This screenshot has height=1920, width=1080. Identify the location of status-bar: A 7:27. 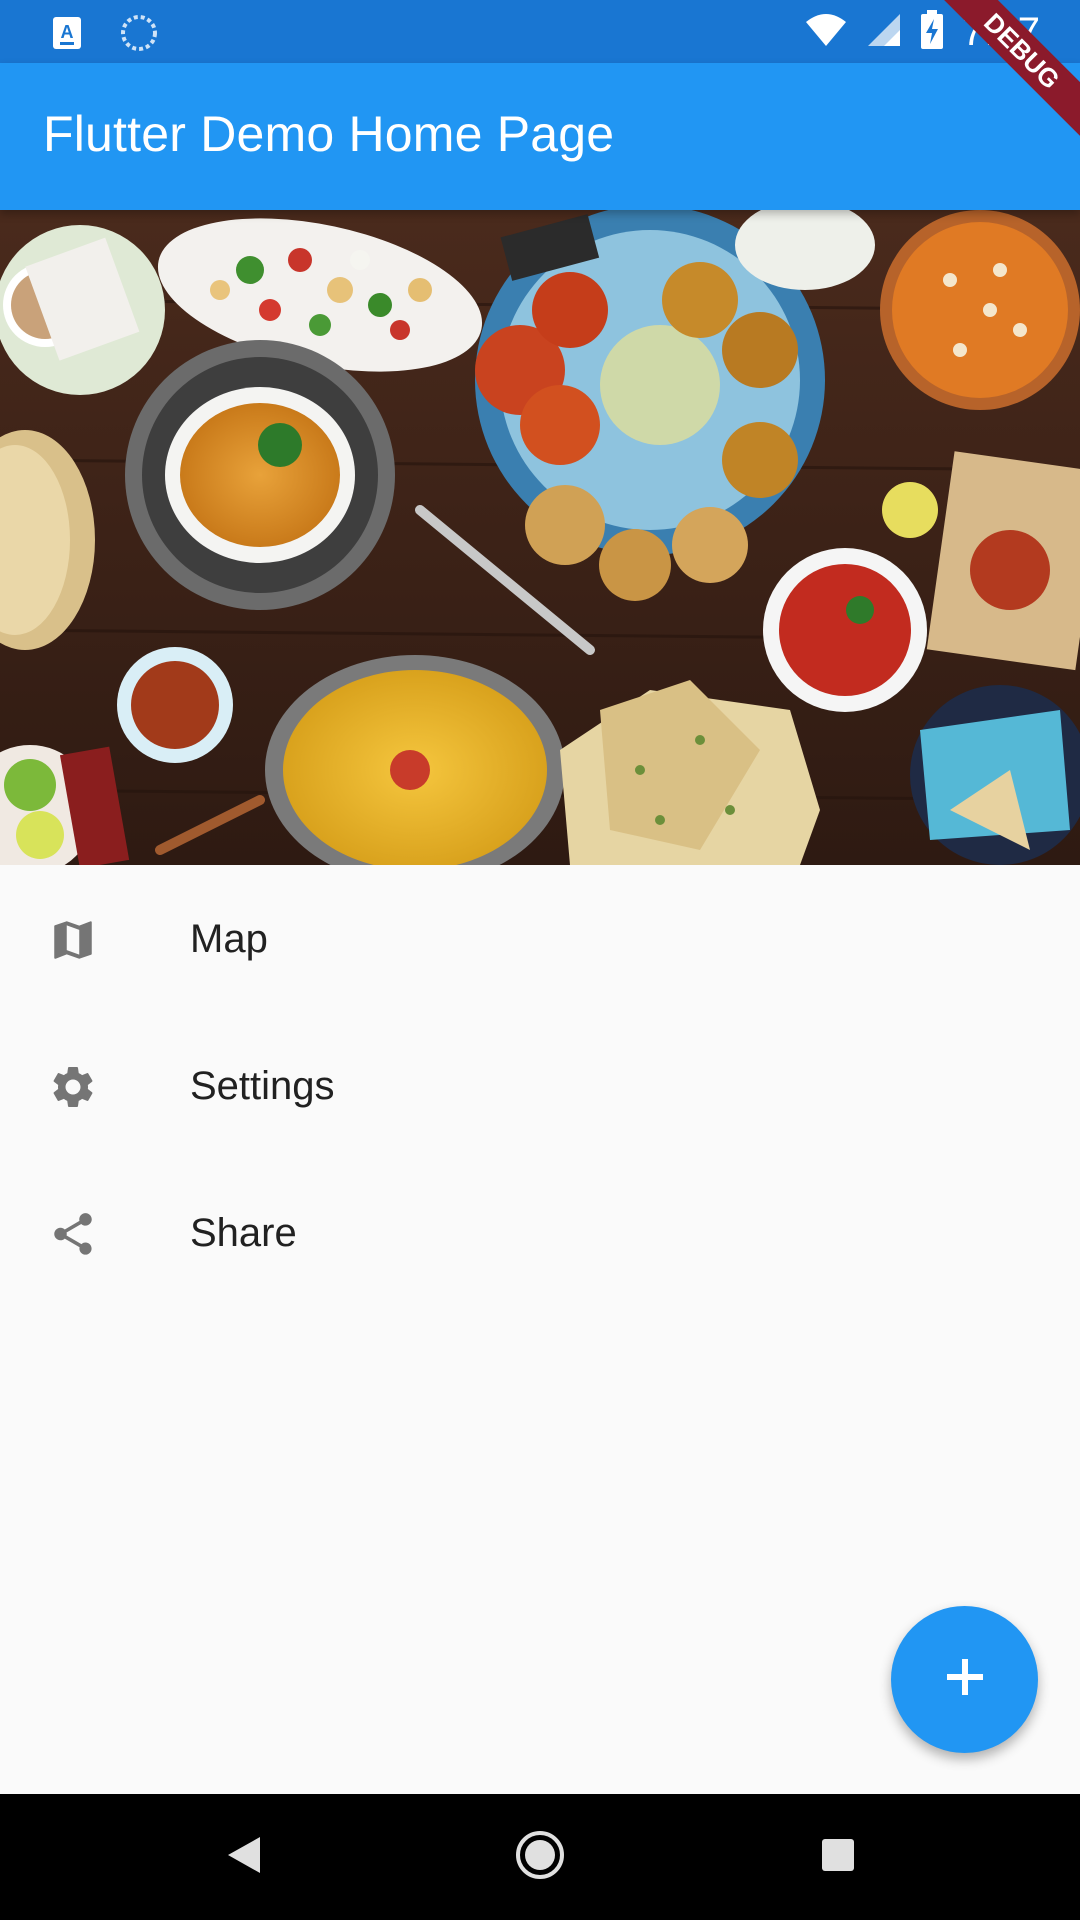
(540, 31).